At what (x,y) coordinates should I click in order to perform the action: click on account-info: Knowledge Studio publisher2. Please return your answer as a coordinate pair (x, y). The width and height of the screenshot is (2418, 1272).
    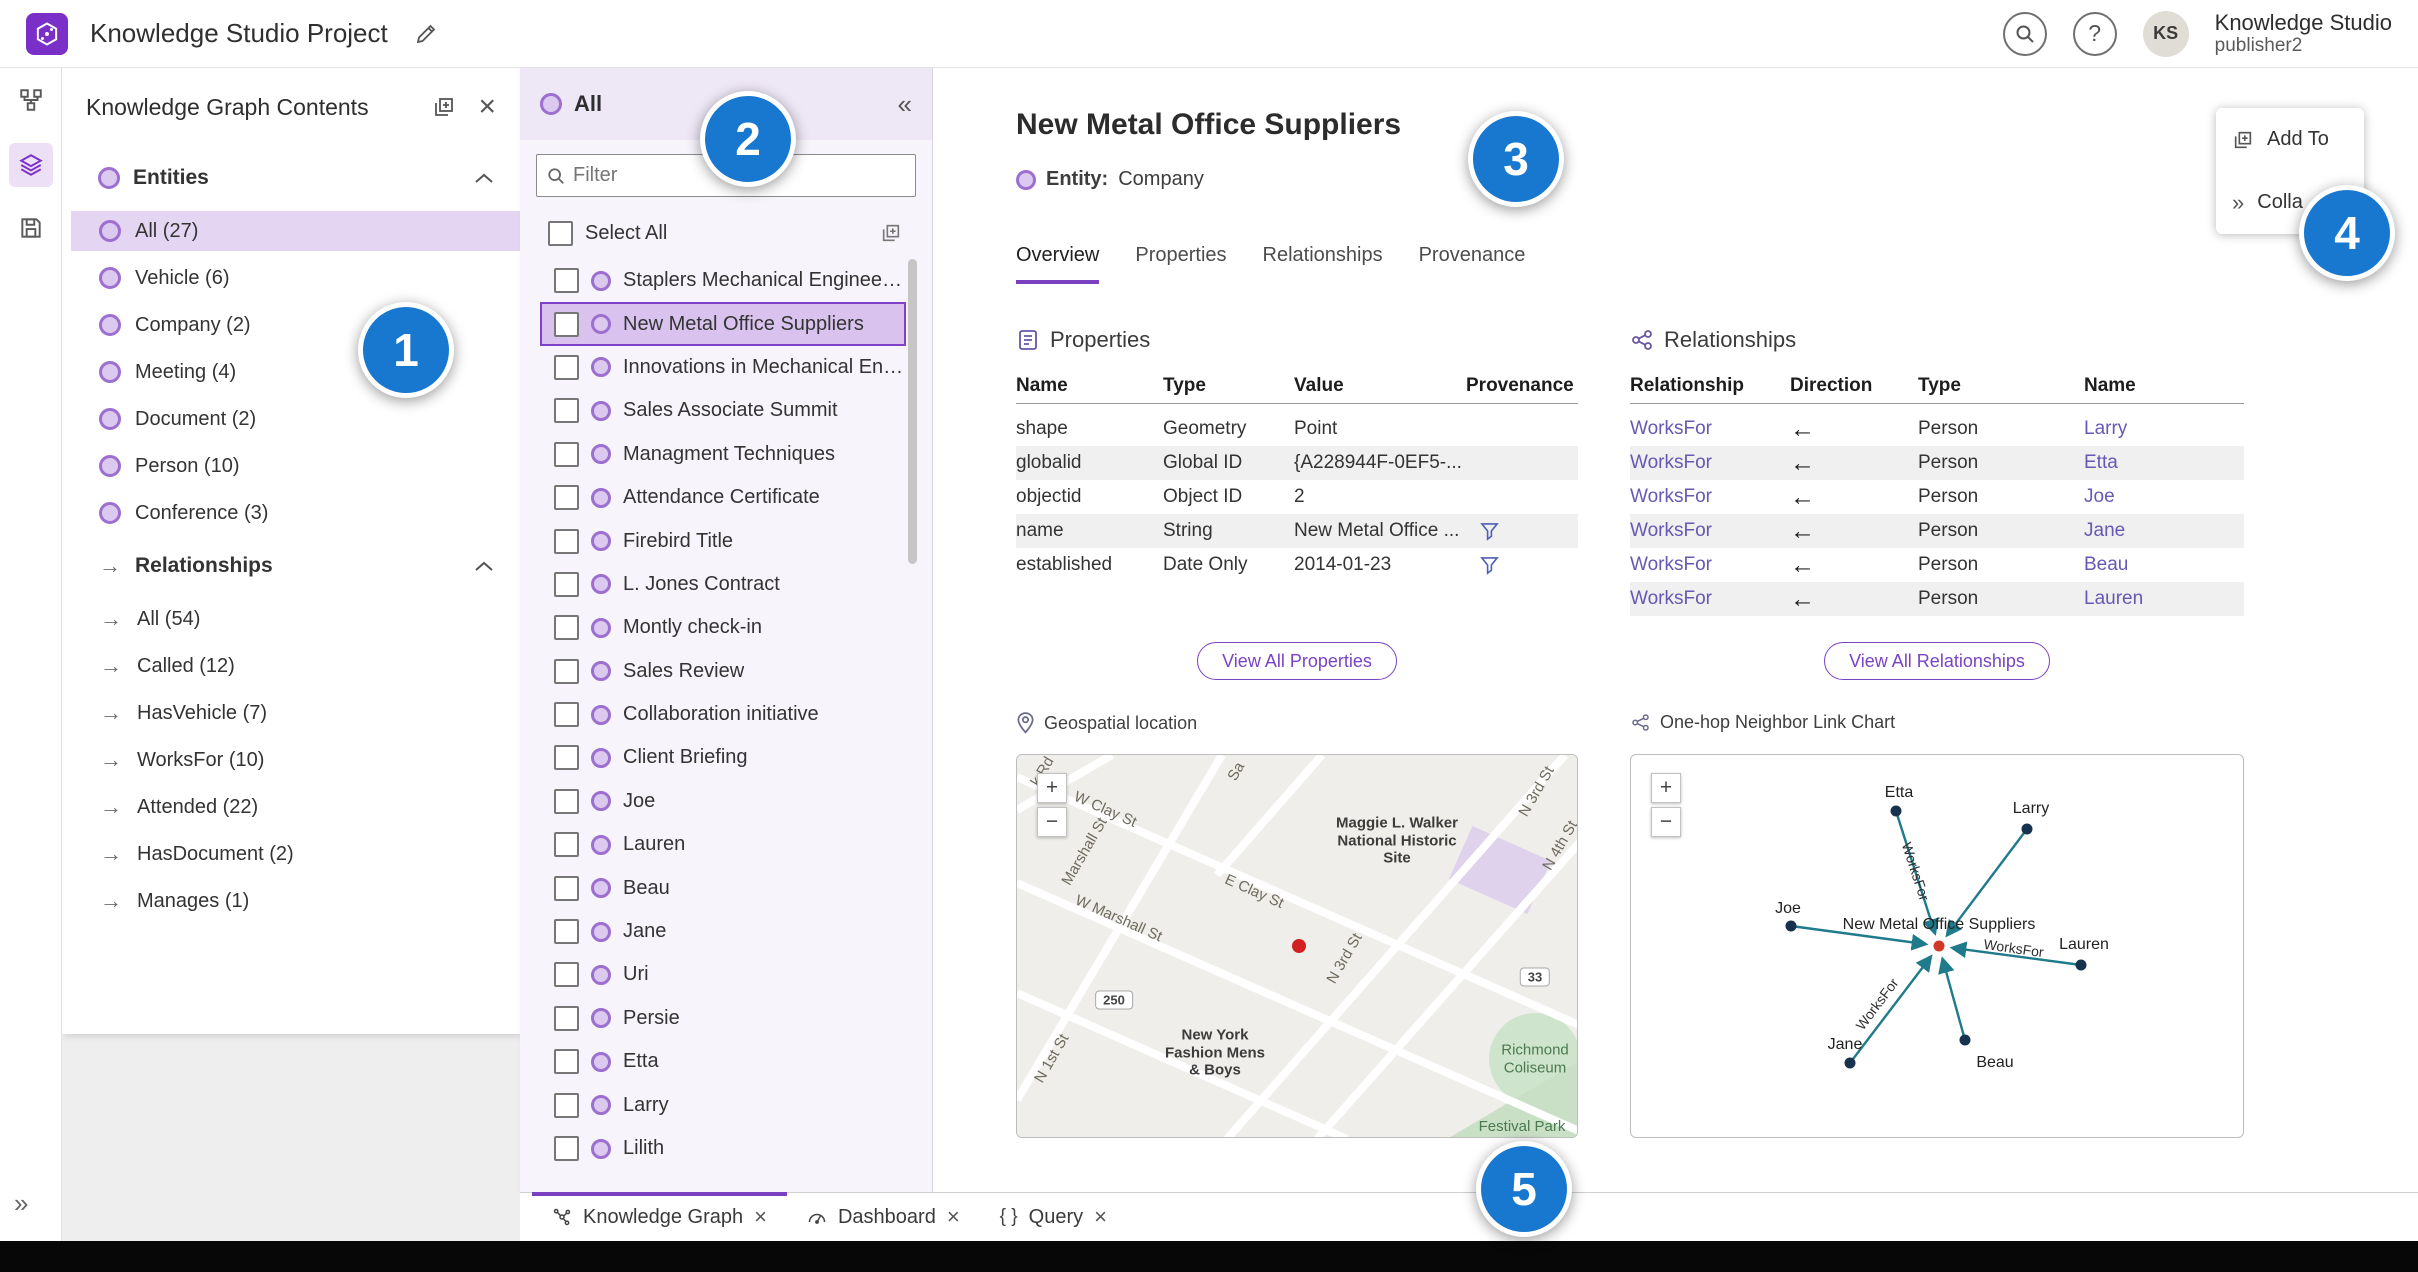
    Looking at the image, I should click on (2303, 33).